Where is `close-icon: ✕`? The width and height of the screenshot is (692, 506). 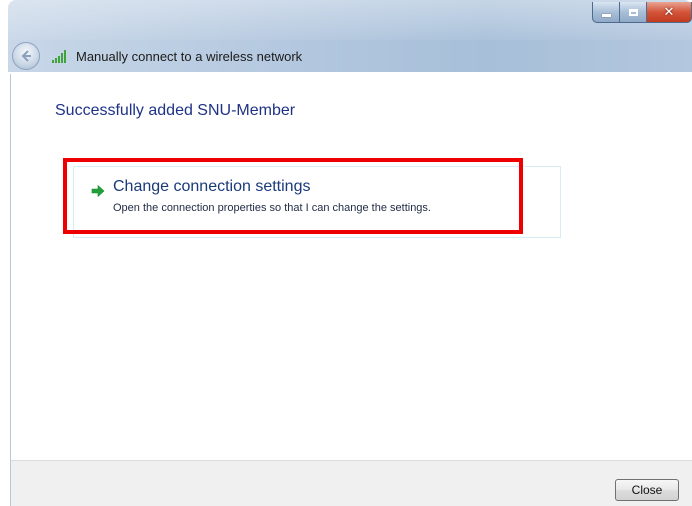 close-icon: ✕ is located at coordinates (669, 12).